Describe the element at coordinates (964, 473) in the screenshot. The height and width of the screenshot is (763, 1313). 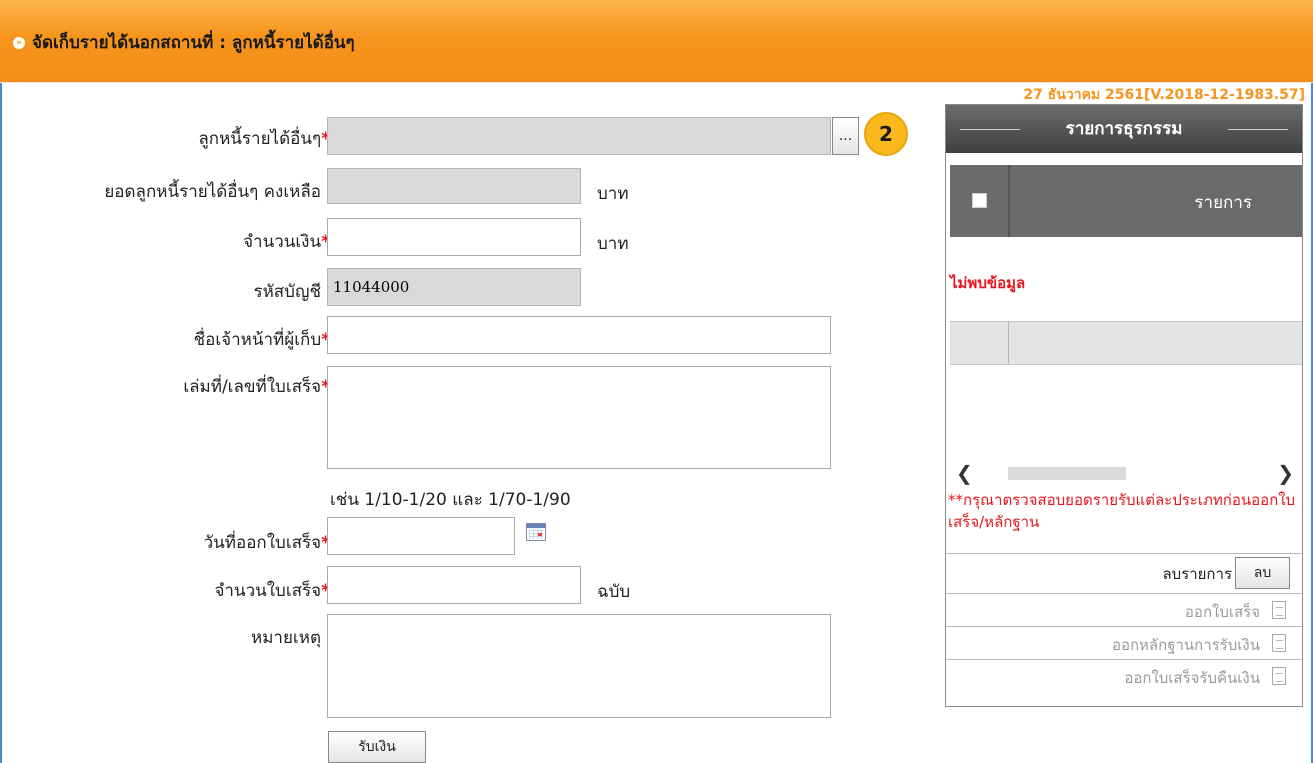
I see `scroll-left-icon: ❮` at that location.